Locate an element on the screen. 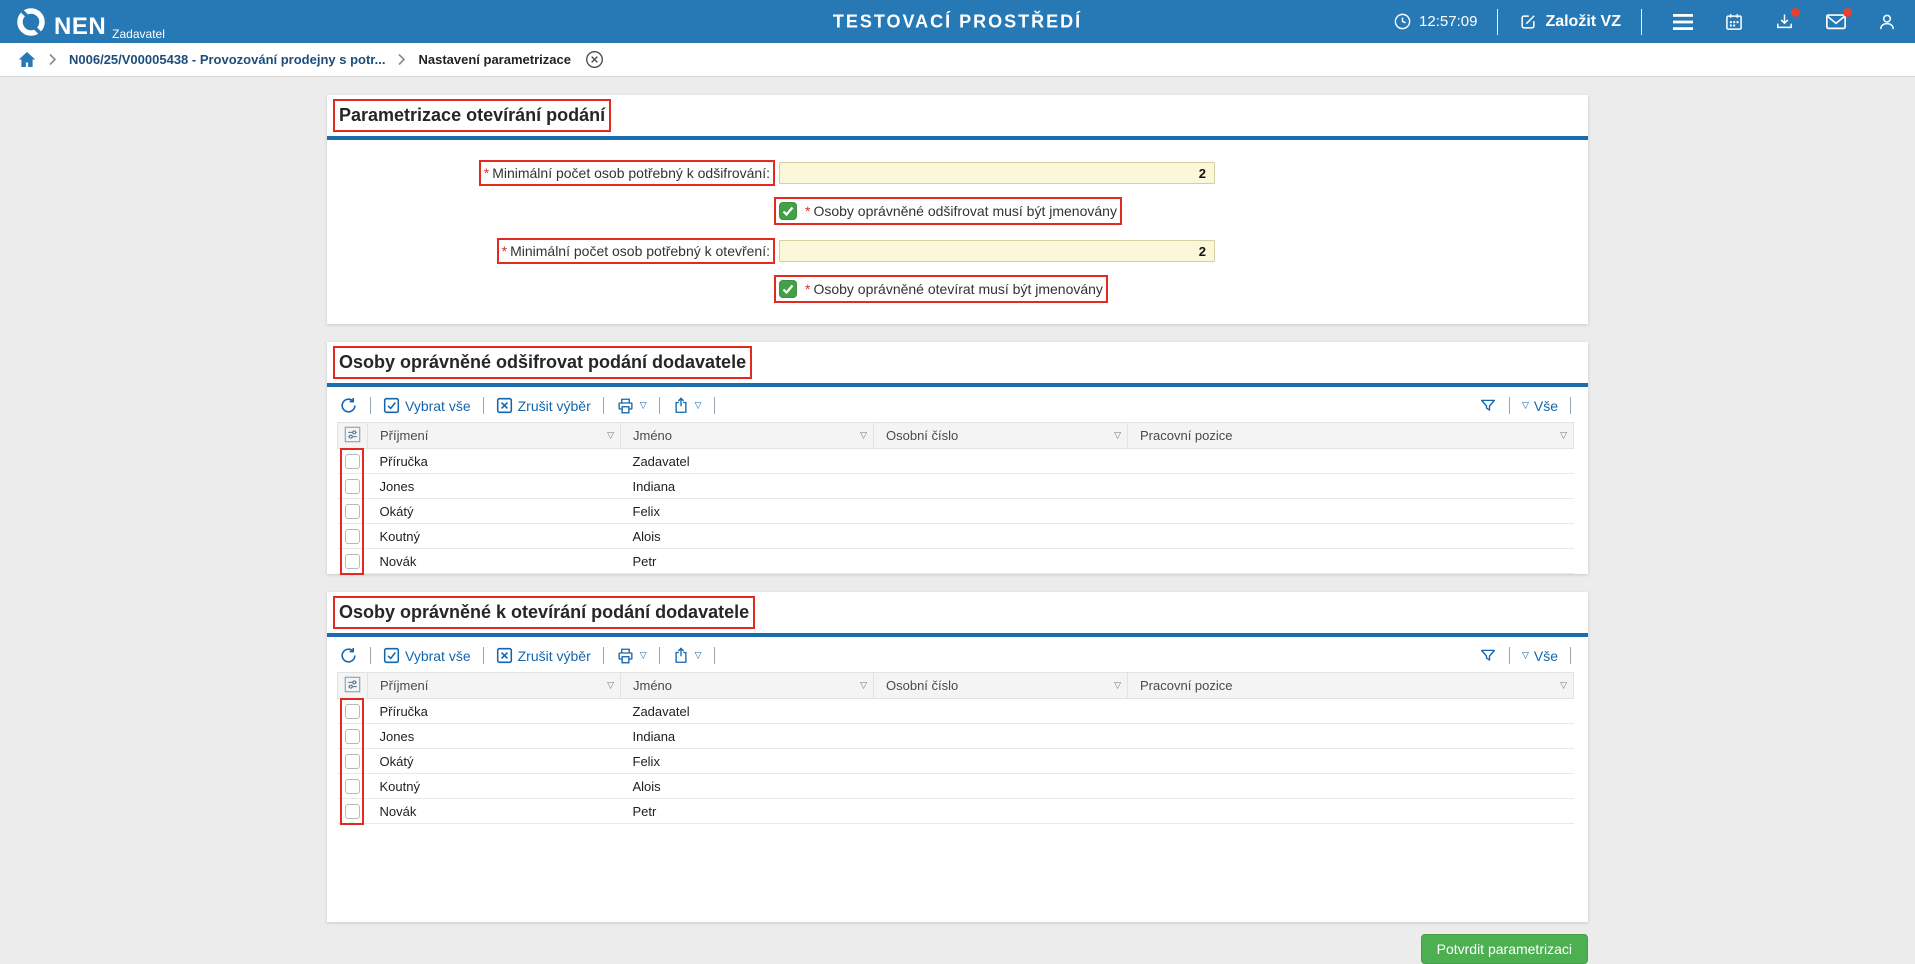 This screenshot has width=1915, height=964. table-cell: Okátý is located at coordinates (494, 761).